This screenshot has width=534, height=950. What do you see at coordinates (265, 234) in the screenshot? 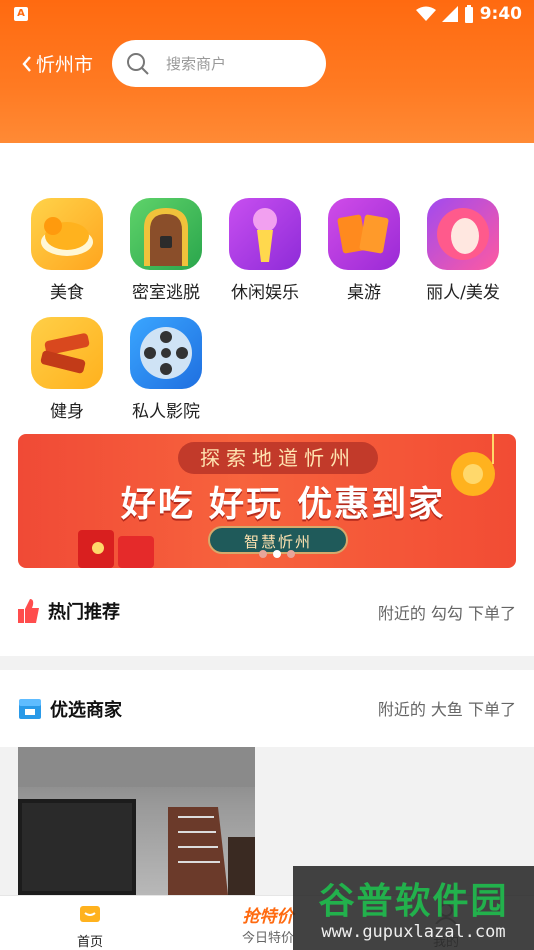
I see `microphone-icon` at bounding box center [265, 234].